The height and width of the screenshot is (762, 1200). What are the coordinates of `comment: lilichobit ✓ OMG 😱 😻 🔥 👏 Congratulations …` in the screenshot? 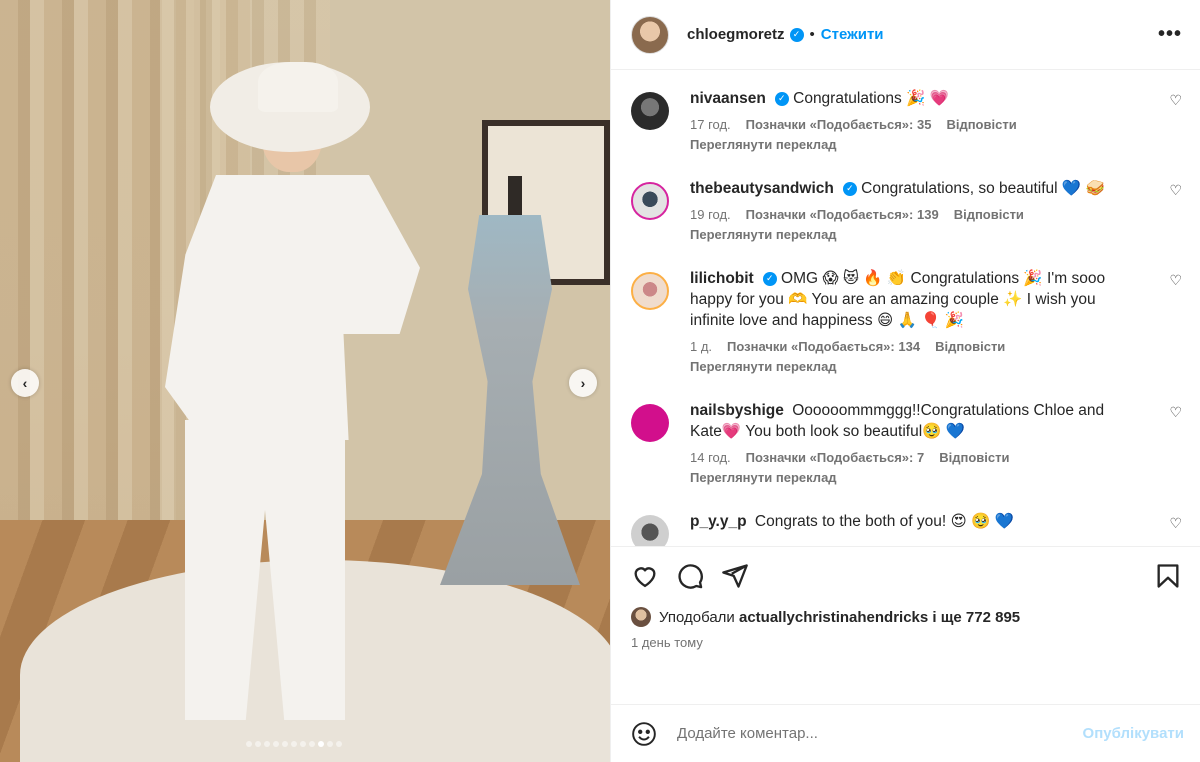 It's located at (906, 321).